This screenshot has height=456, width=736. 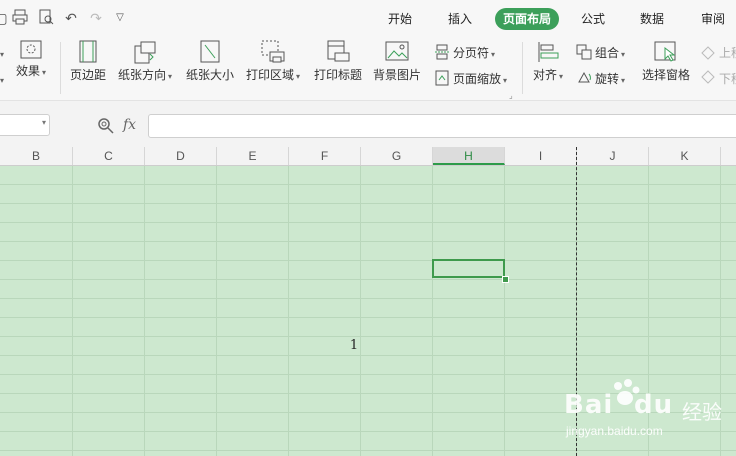 I want to click on formula-input, so click(x=442, y=126).